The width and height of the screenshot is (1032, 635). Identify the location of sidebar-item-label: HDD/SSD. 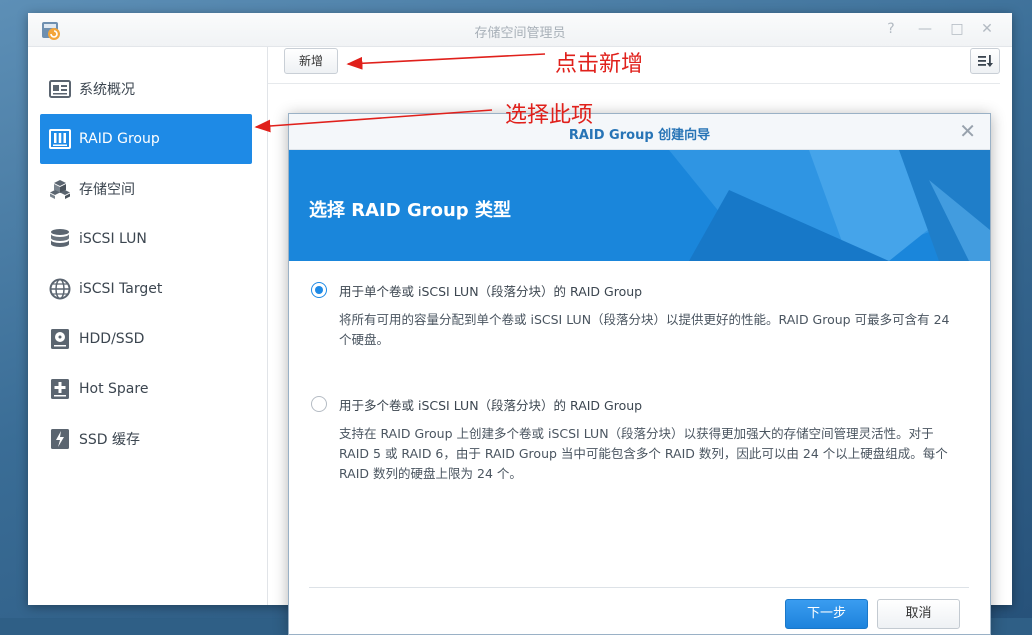
(112, 339).